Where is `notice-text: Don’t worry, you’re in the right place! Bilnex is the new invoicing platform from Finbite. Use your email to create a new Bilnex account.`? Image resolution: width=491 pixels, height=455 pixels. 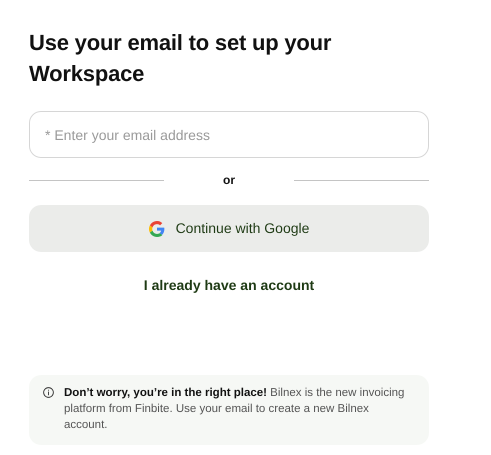 notice-text: Don’t worry, you’re in the right place! Bilnex is the new invoicing platform from Finbite. Use your email to create a new Bilnex account. is located at coordinates (235, 409).